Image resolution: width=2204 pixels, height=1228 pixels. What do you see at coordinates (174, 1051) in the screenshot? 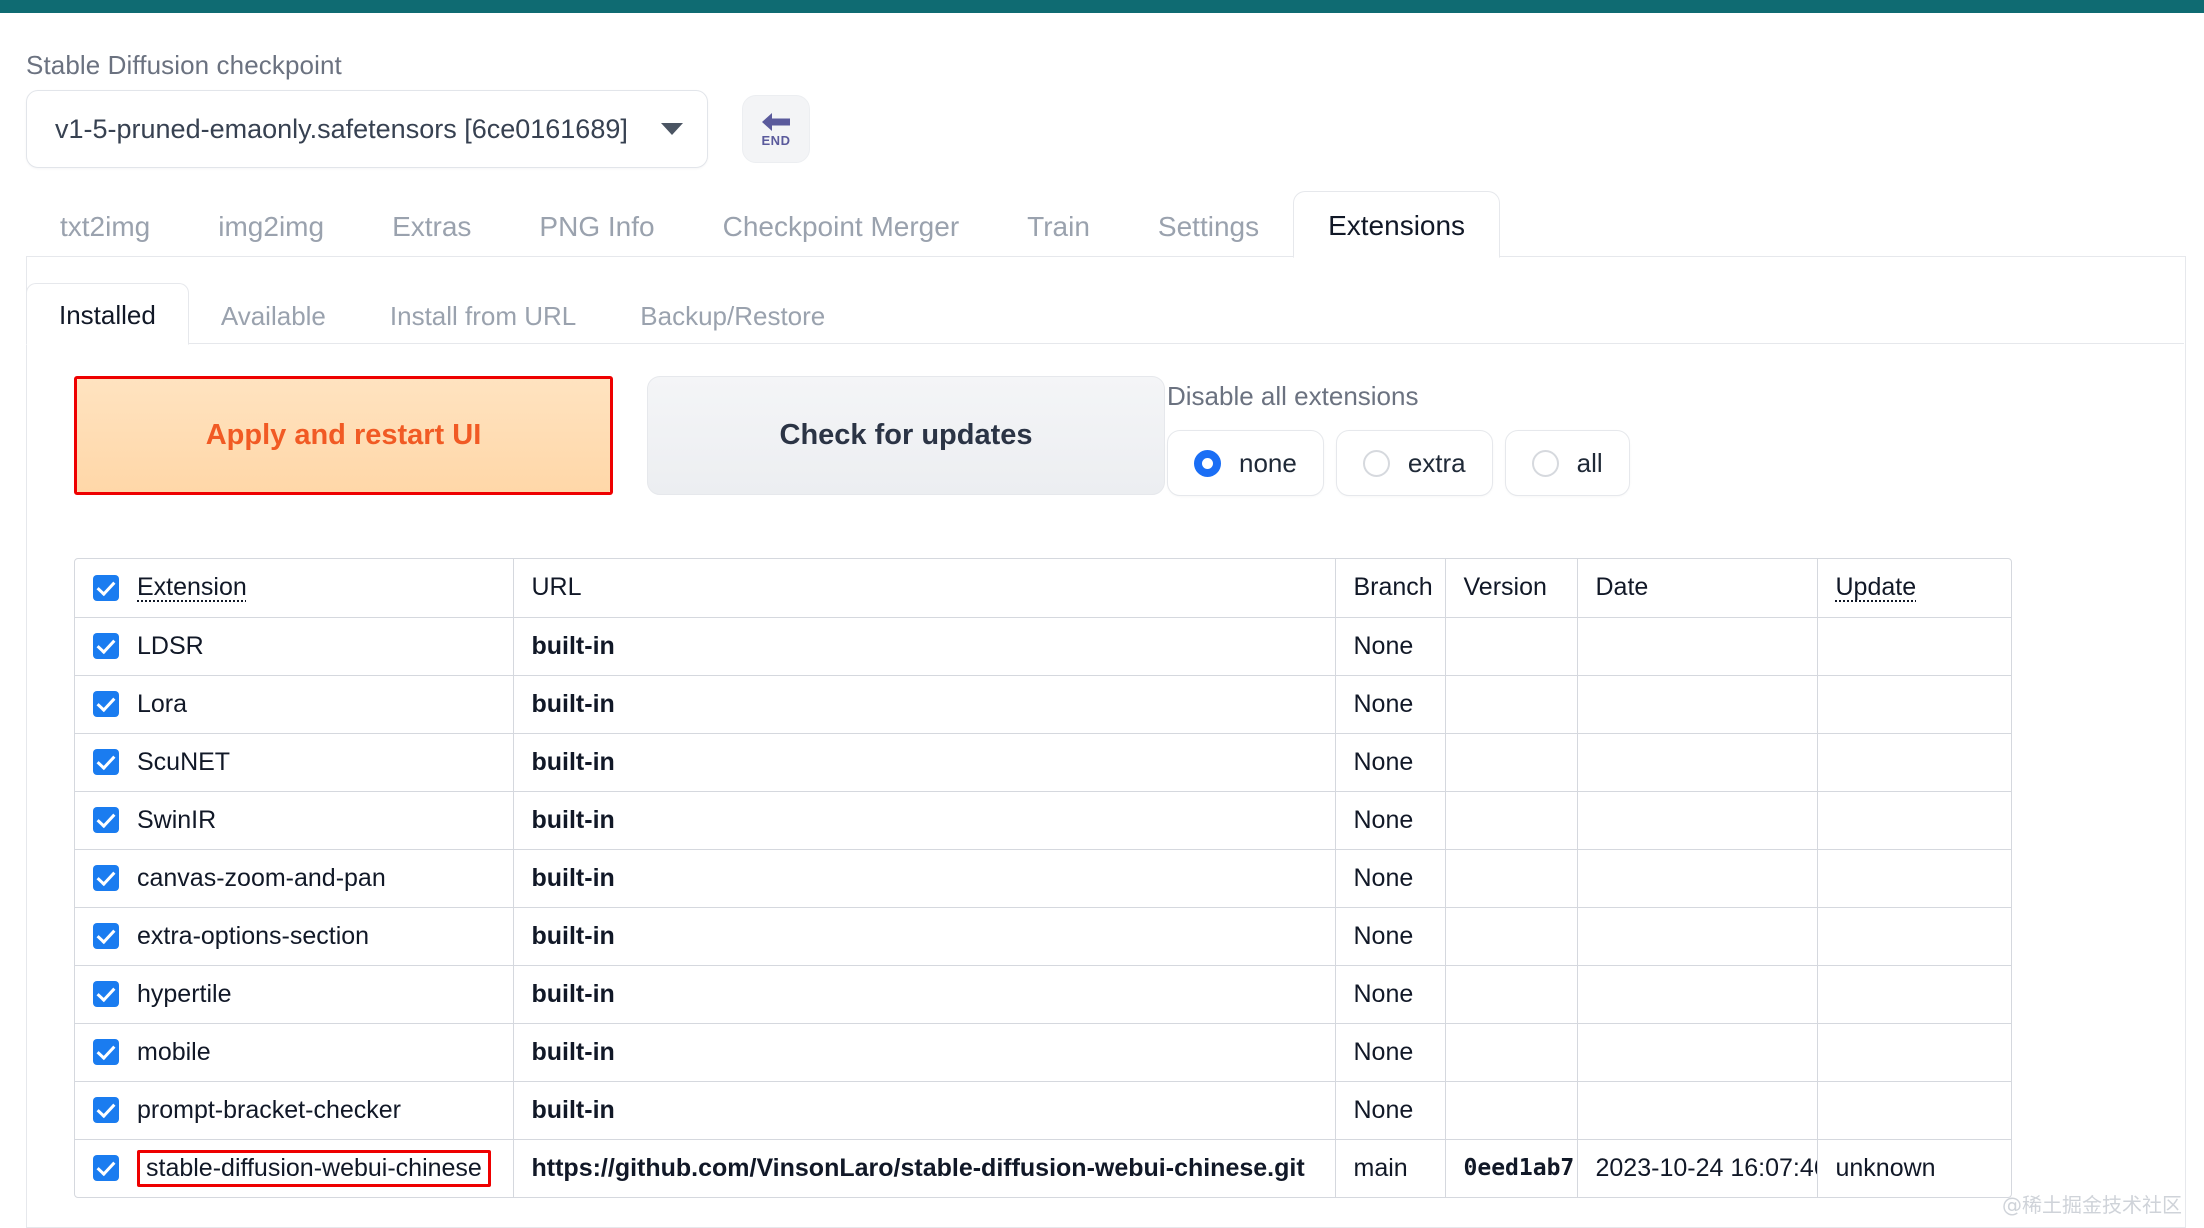
I see `extension-name-label: mobile` at bounding box center [174, 1051].